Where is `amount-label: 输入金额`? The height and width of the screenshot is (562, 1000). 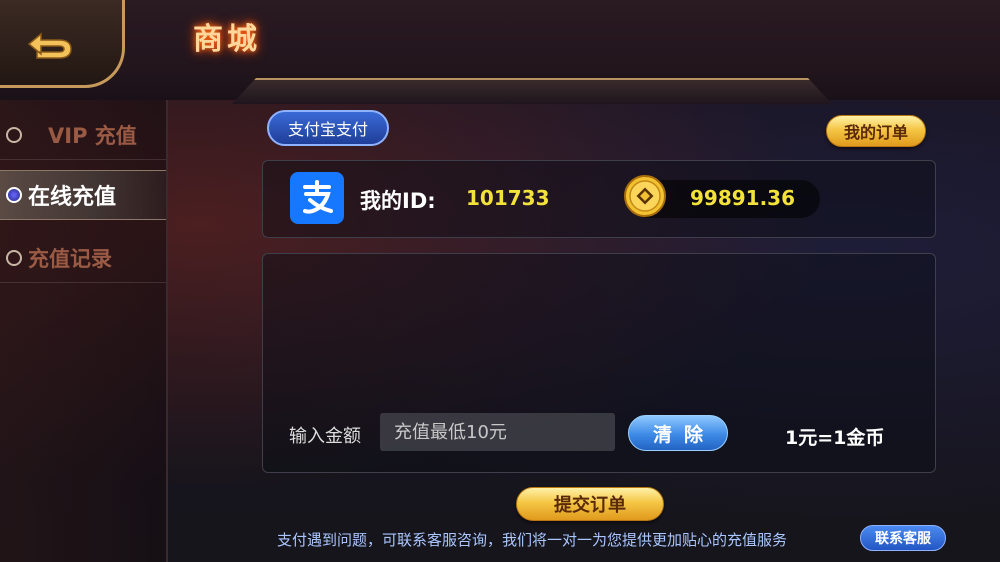 amount-label: 输入金额 is located at coordinates (325, 436).